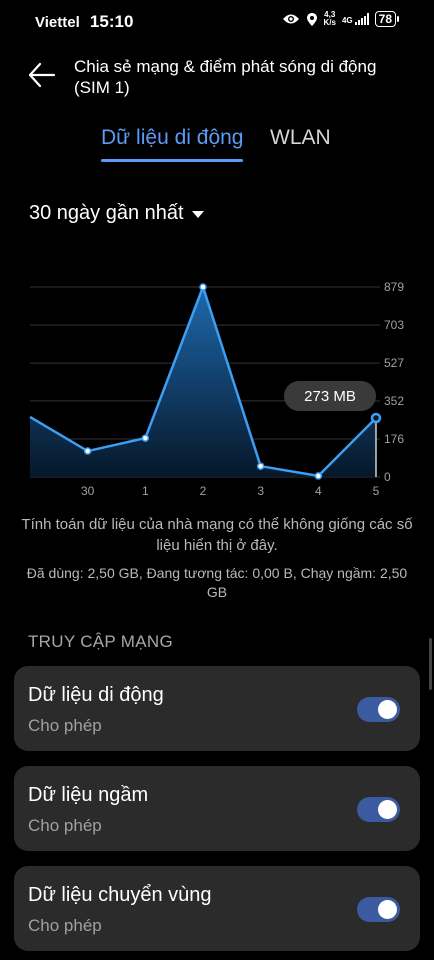  What do you see at coordinates (394, 401) in the screenshot?
I see `y-tick-label: 352` at bounding box center [394, 401].